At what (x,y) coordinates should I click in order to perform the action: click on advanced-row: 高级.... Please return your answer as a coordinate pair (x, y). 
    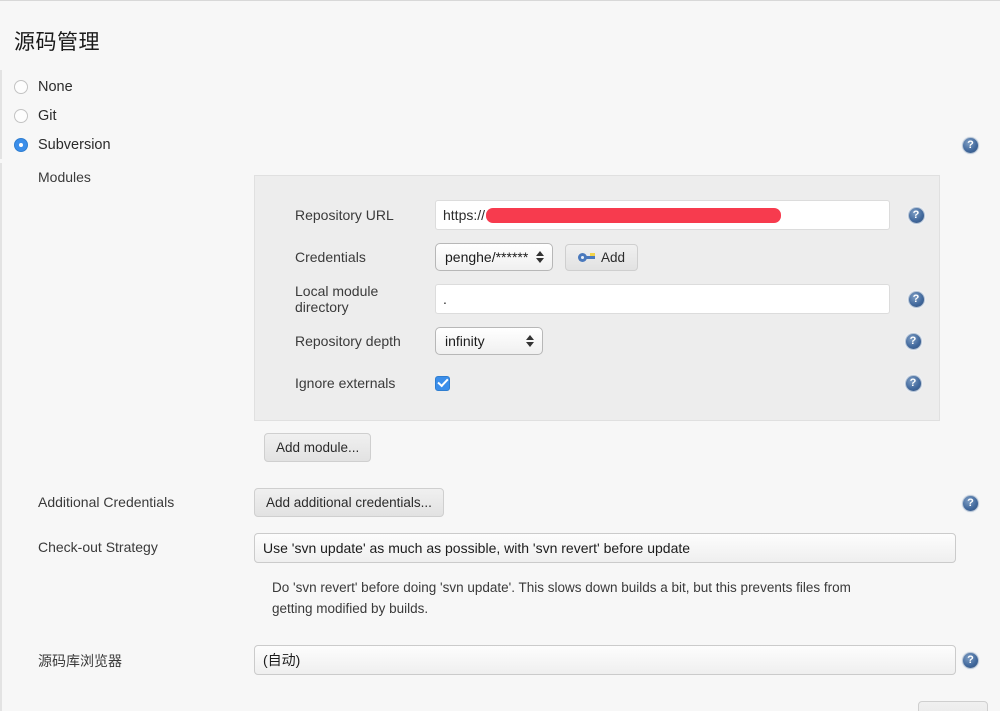
    Looking at the image, I should click on (501, 693).